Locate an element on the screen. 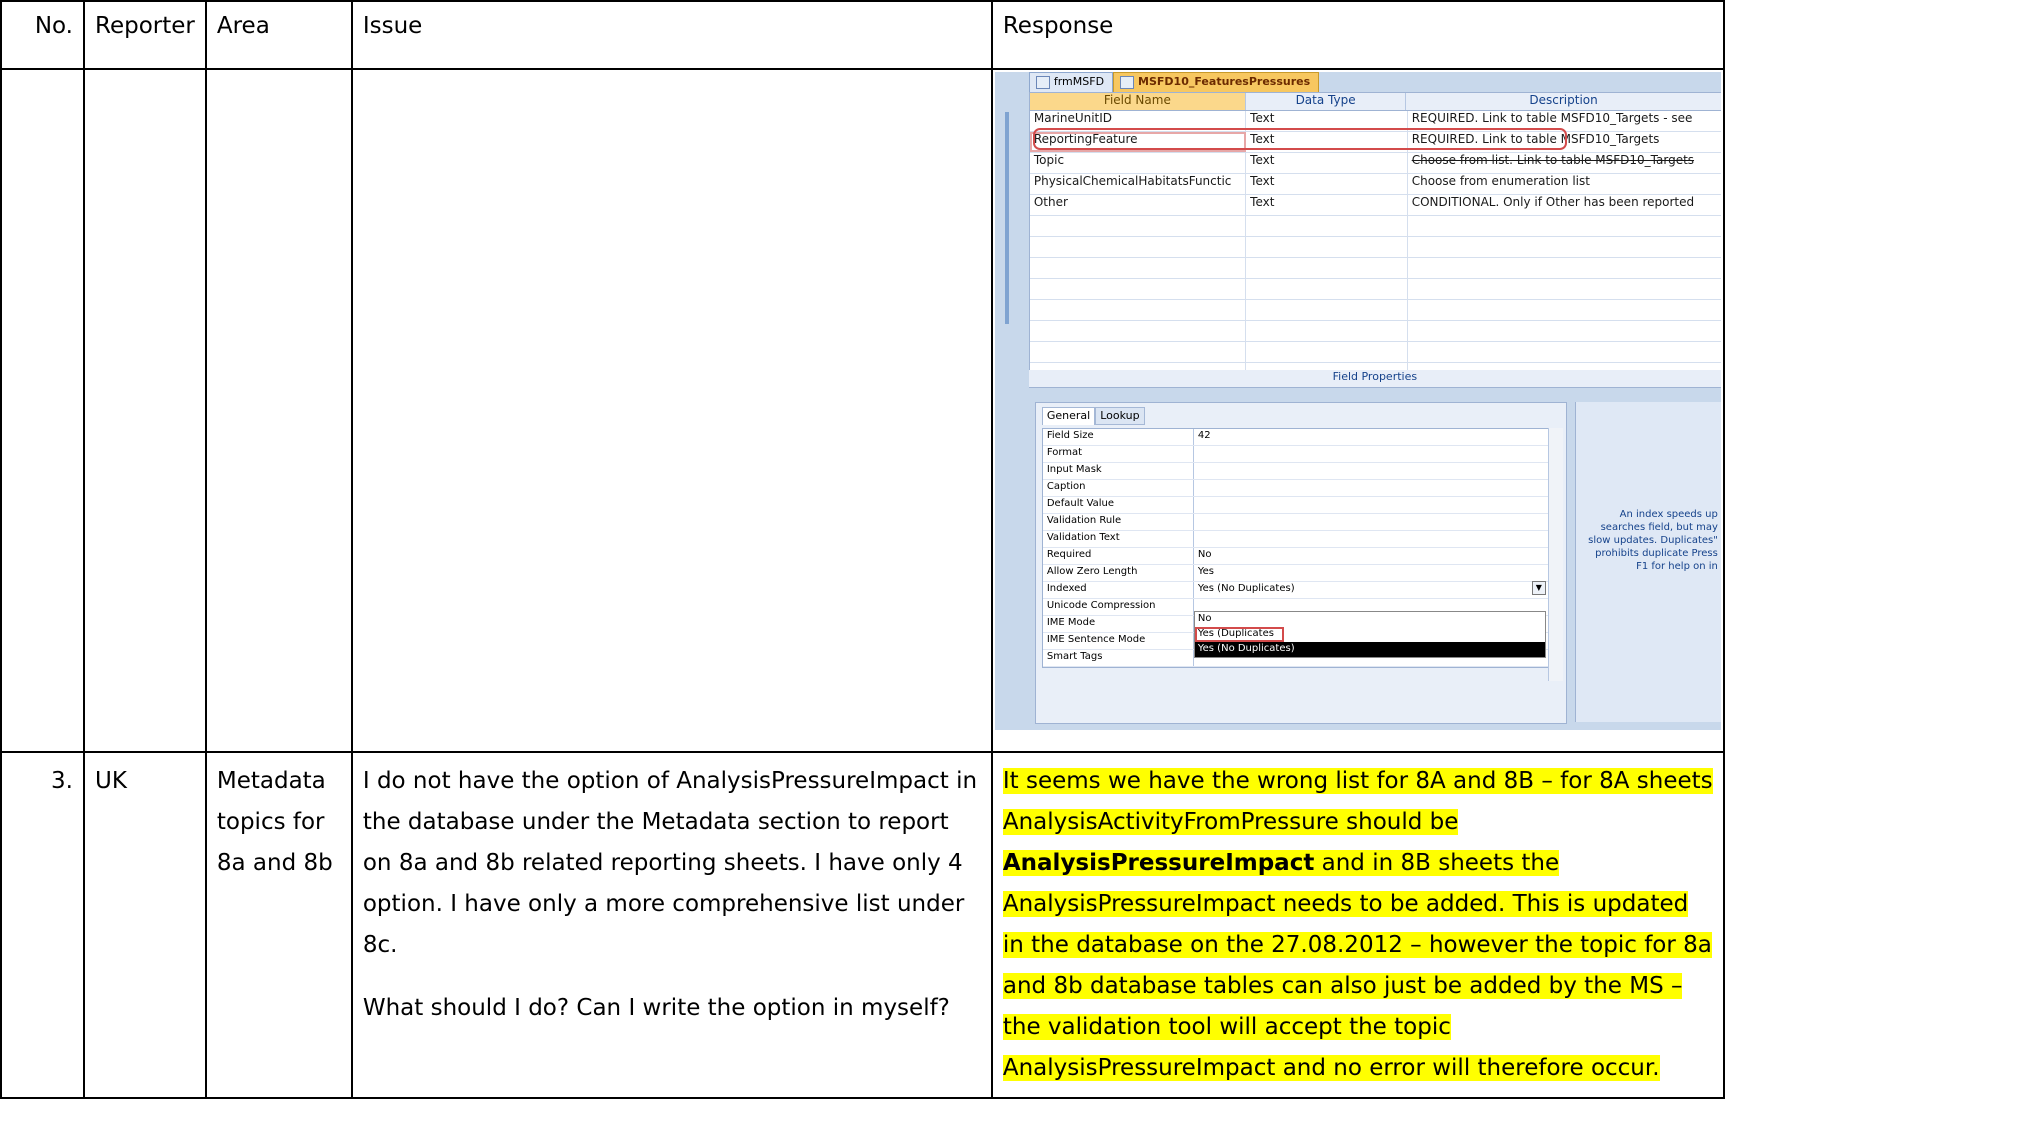 The image size is (2037, 1122). header-row: No. Reporter Area Issue Response is located at coordinates (862, 35).